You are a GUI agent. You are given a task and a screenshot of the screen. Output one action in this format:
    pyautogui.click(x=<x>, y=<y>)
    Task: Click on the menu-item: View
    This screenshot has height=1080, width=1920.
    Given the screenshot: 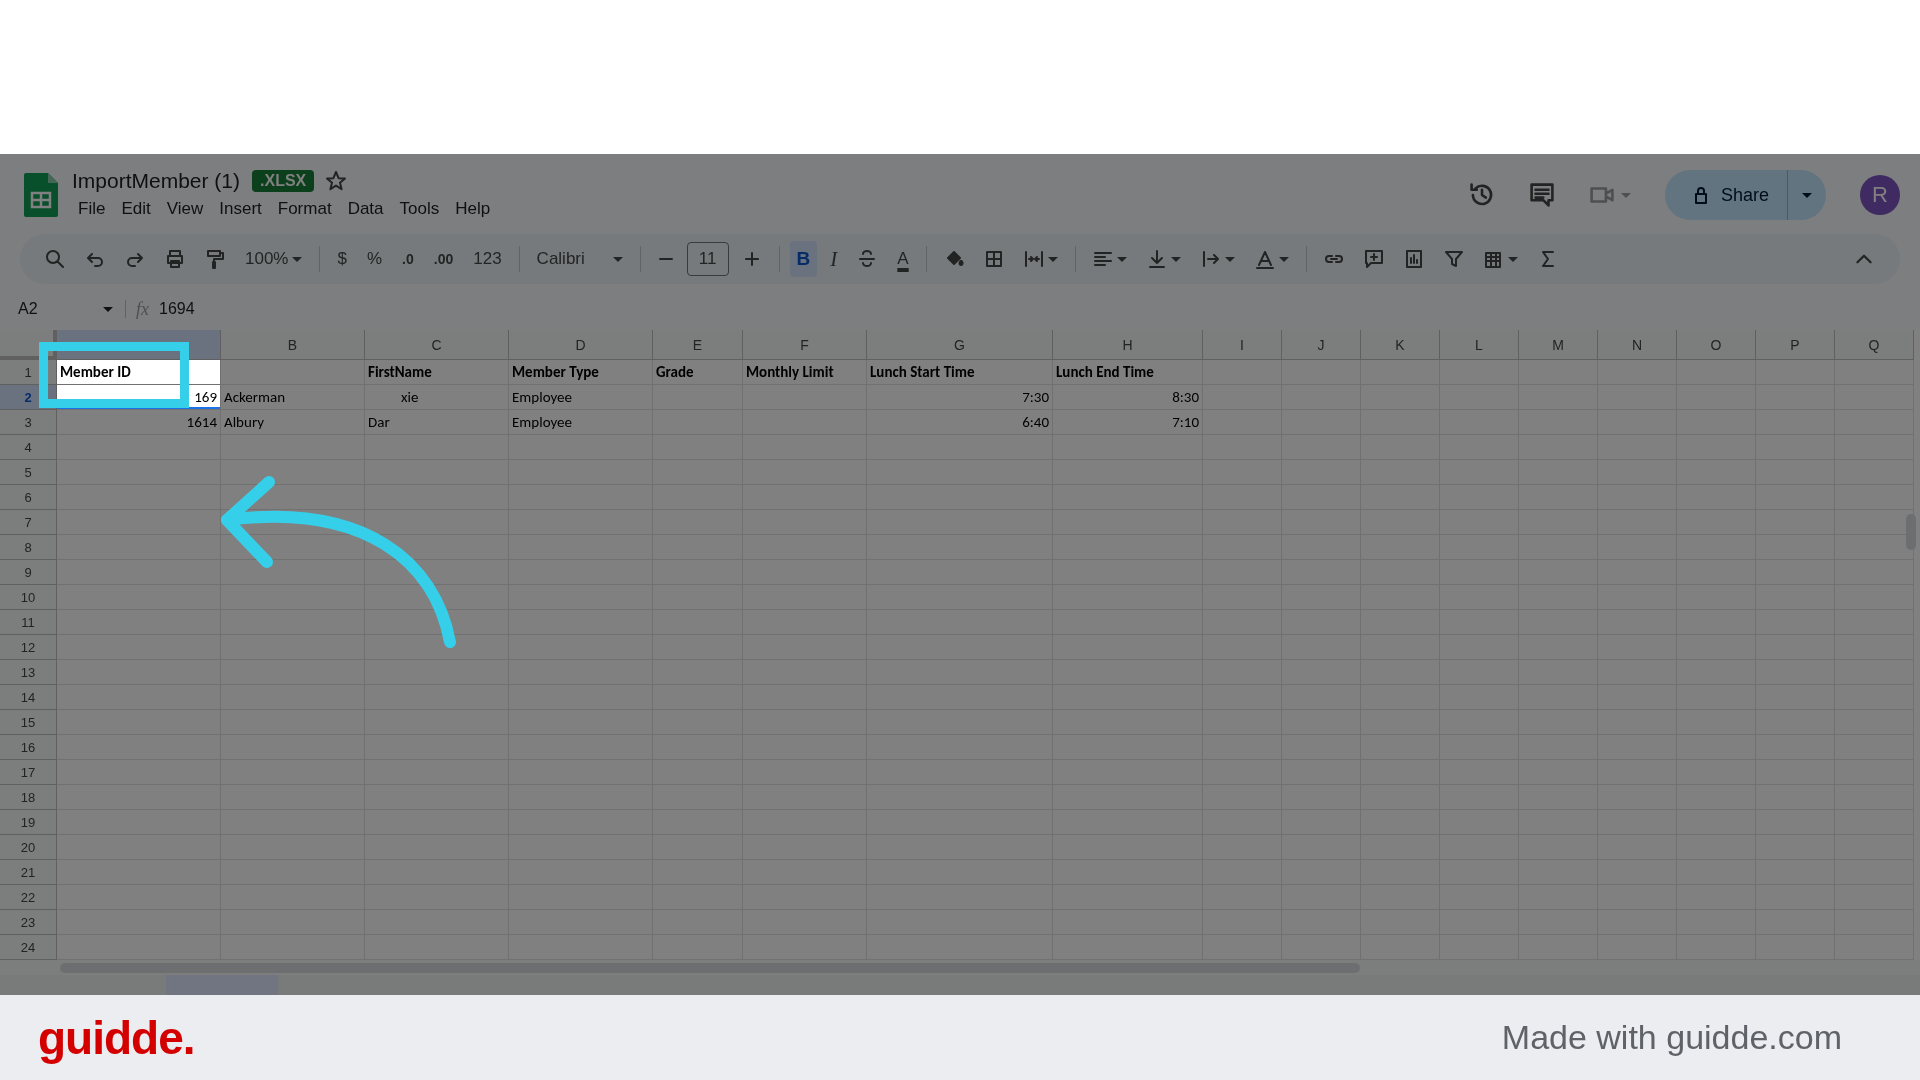 What is the action you would take?
    pyautogui.click(x=185, y=209)
    